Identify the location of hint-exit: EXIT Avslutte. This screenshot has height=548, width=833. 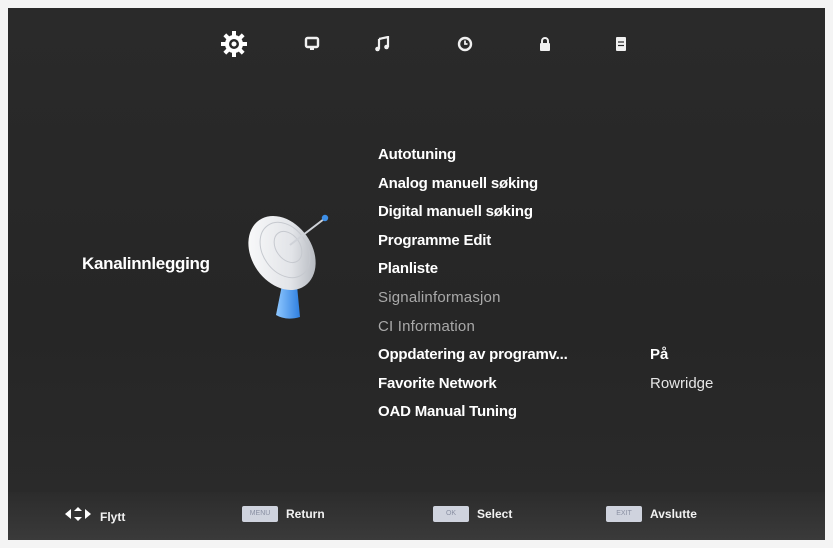
(651, 514).